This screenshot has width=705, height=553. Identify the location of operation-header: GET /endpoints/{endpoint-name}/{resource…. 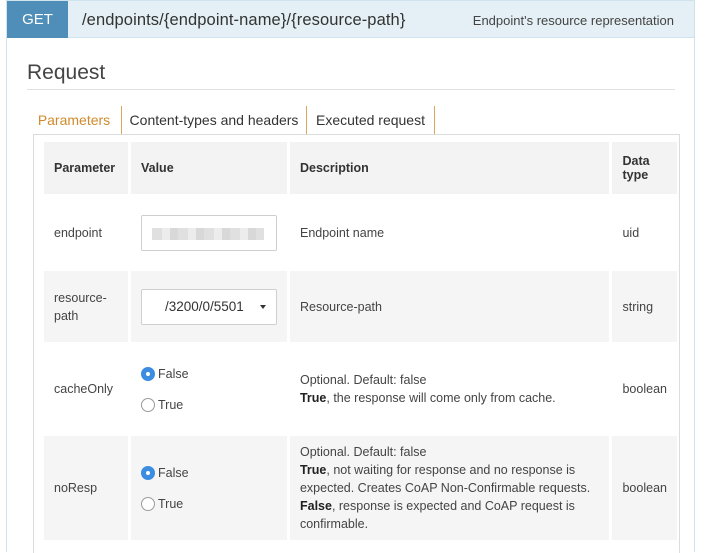
(350, 19).